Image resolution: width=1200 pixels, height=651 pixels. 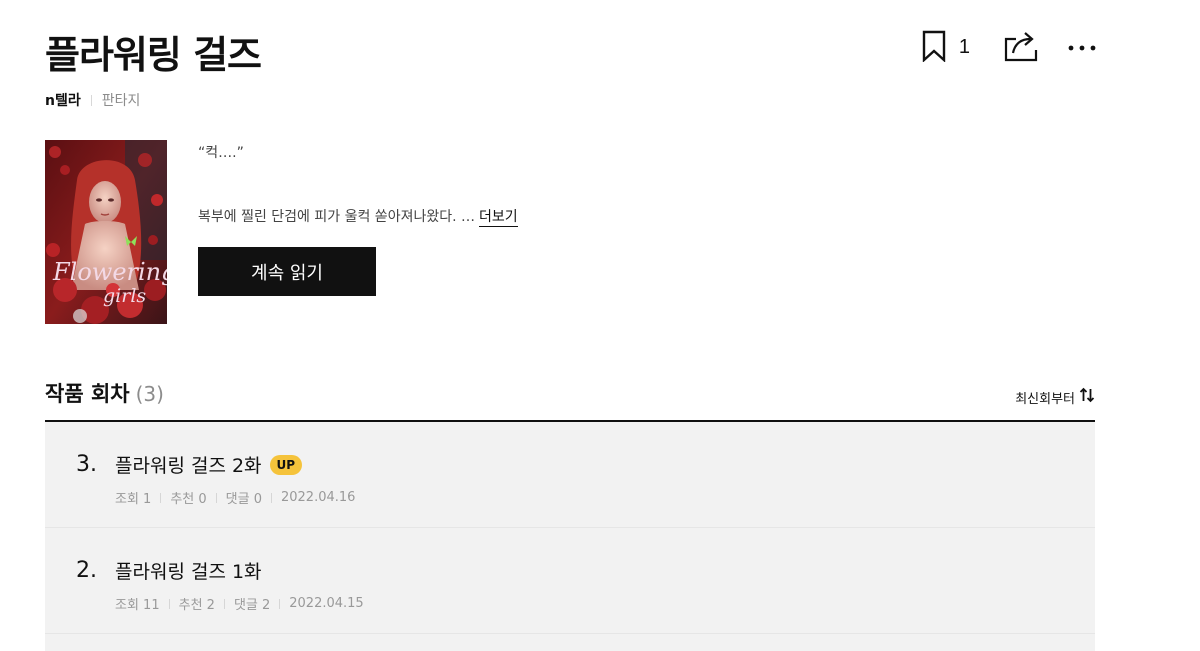 I want to click on episode-stats: 조회 11 추천 2 댓글 2 2022.04.15, so click(x=239, y=603).